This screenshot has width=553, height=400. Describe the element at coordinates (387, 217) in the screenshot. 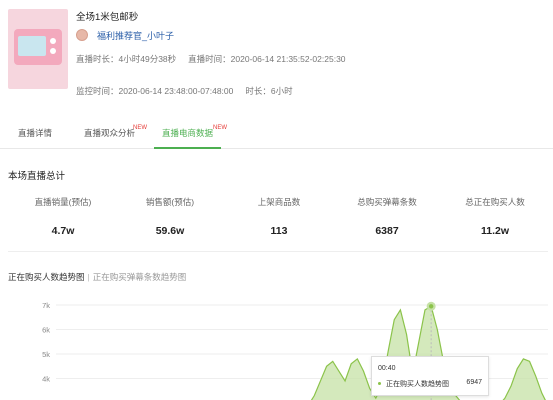

I see `stat-purchase-danmaku: 总购买弹幕条数 6387` at that location.